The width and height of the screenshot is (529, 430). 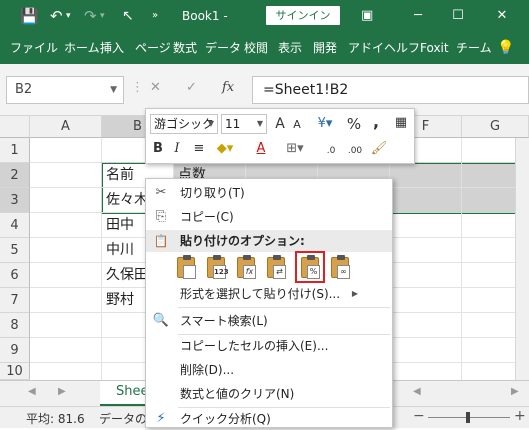 What do you see at coordinates (325, 124) in the screenshot?
I see `currency-format-icon: ¥▾` at bounding box center [325, 124].